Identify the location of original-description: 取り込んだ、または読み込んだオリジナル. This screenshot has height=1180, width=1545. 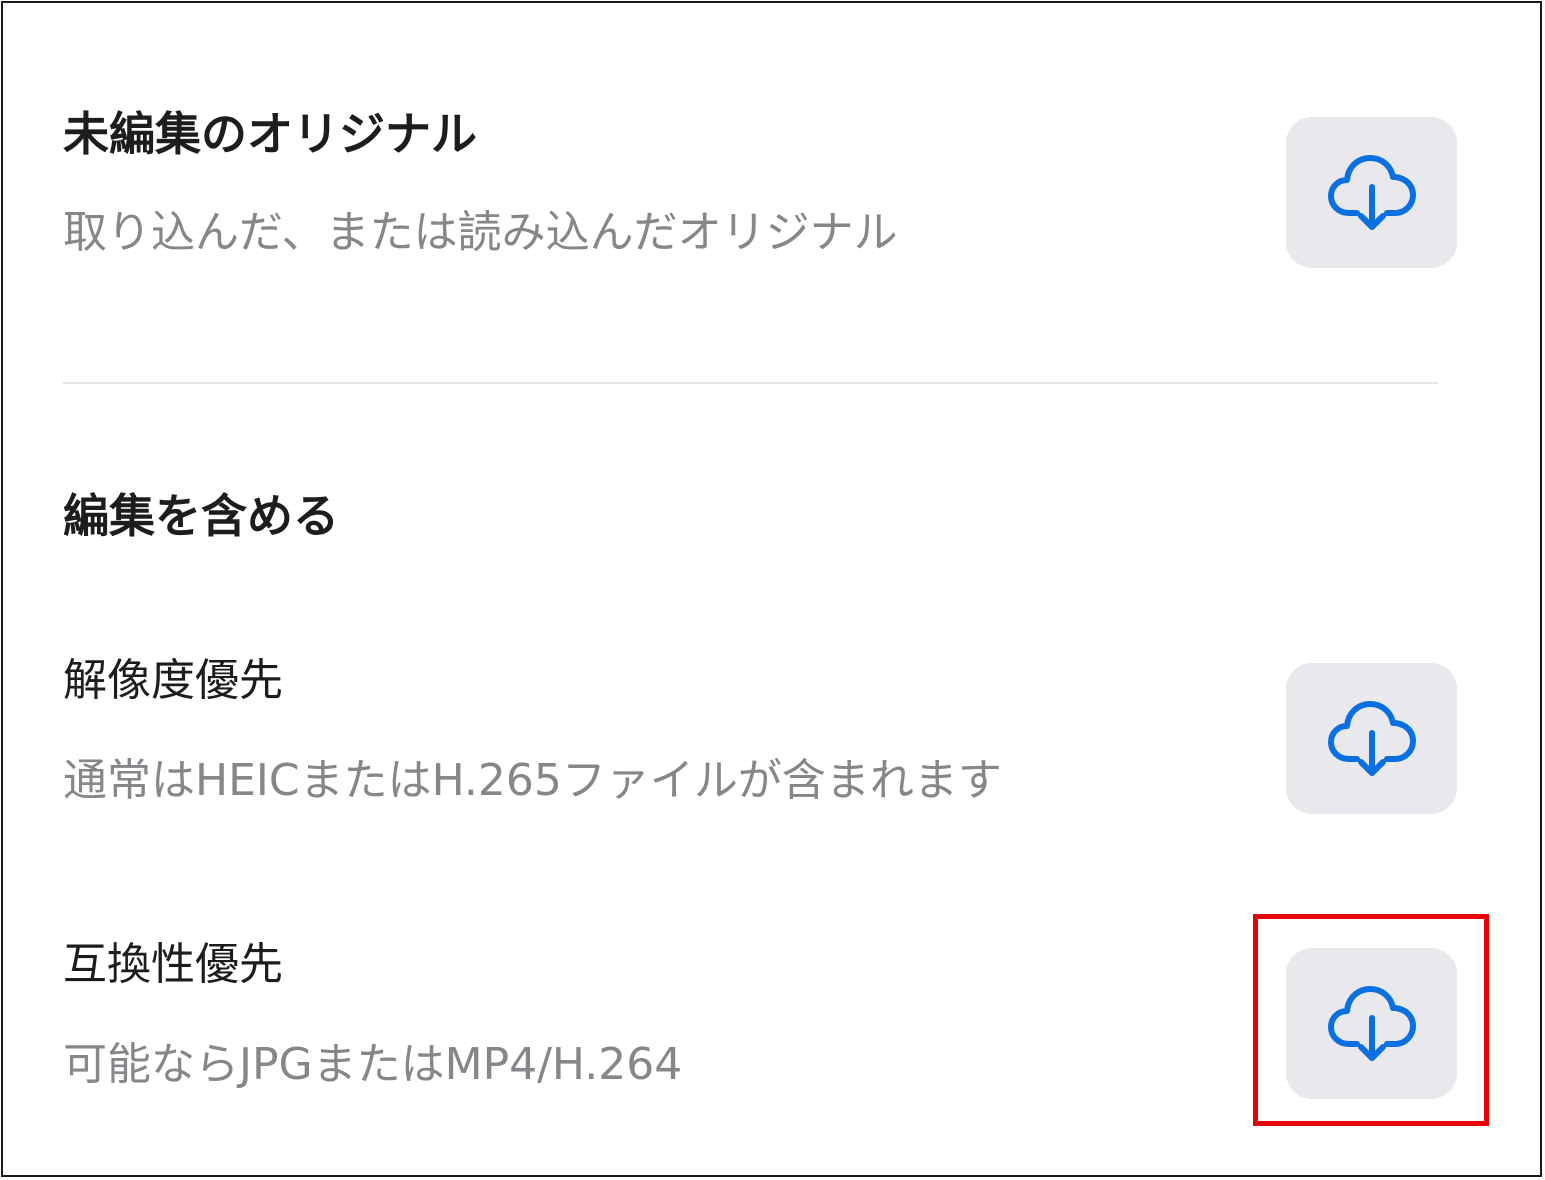
(480, 232).